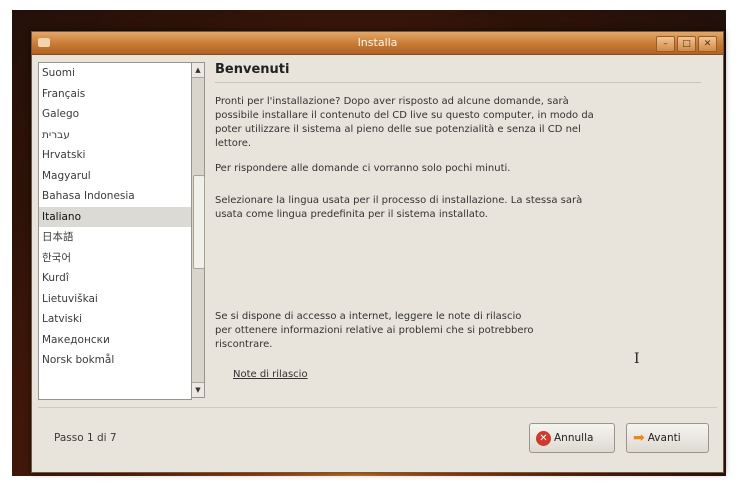 The width and height of the screenshot is (740, 481). I want to click on maximize-icon: □, so click(686, 44).